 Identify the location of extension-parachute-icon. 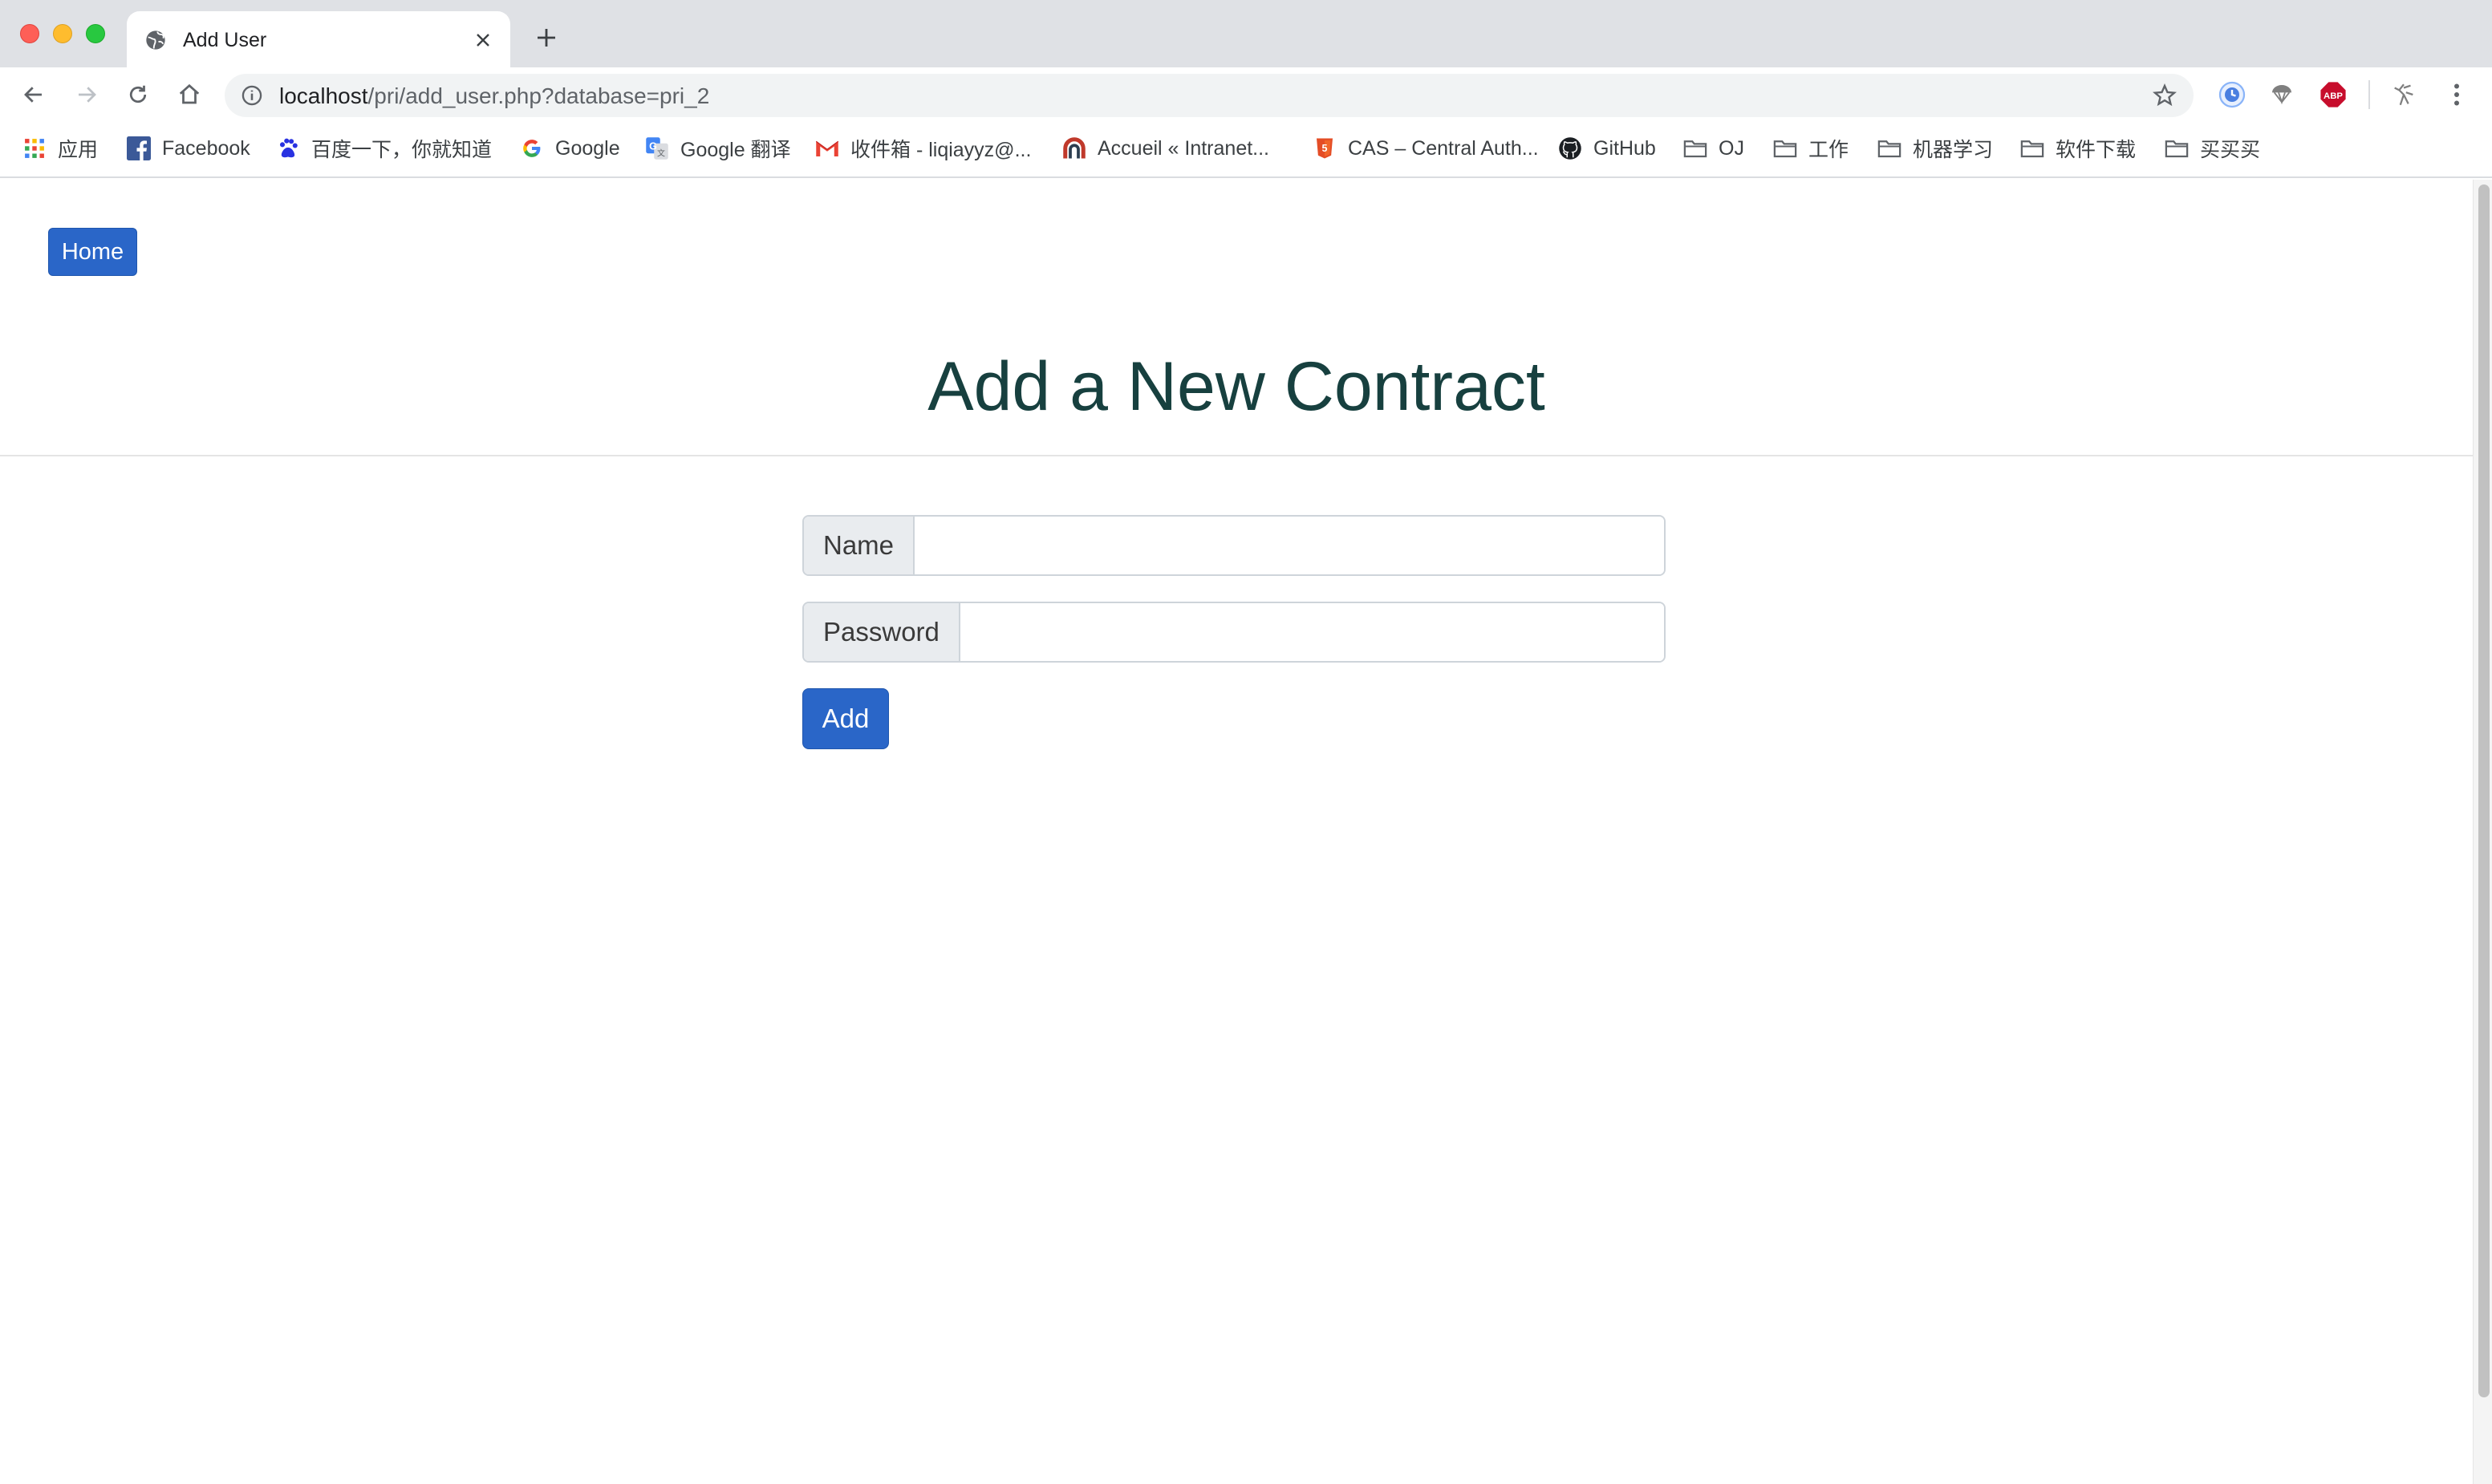
(2282, 95).